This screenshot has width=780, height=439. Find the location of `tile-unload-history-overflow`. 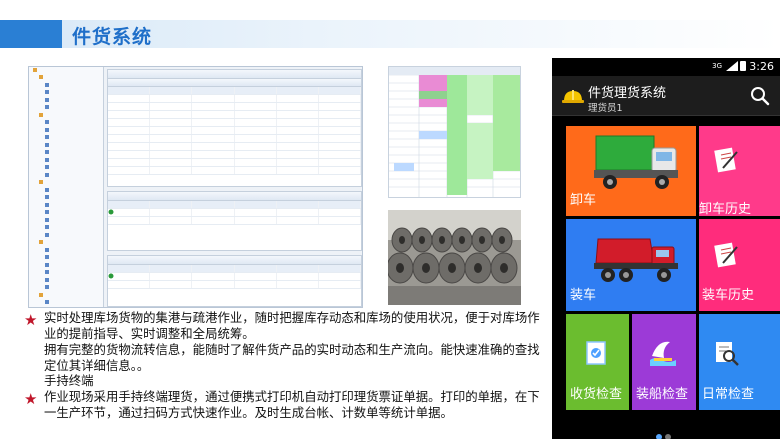

tile-unload-history-overflow is located at coordinates (766, 171).